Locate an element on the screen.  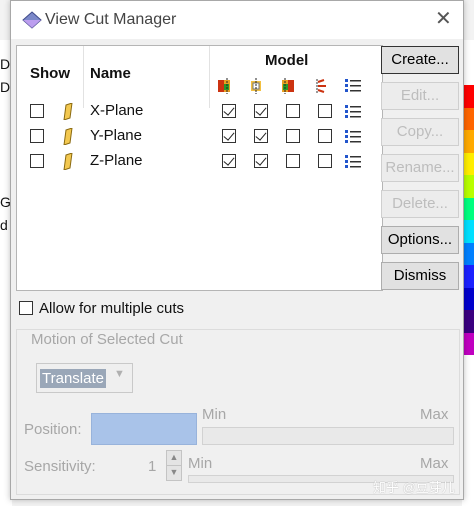
position-label: Position: is located at coordinates (53, 429).